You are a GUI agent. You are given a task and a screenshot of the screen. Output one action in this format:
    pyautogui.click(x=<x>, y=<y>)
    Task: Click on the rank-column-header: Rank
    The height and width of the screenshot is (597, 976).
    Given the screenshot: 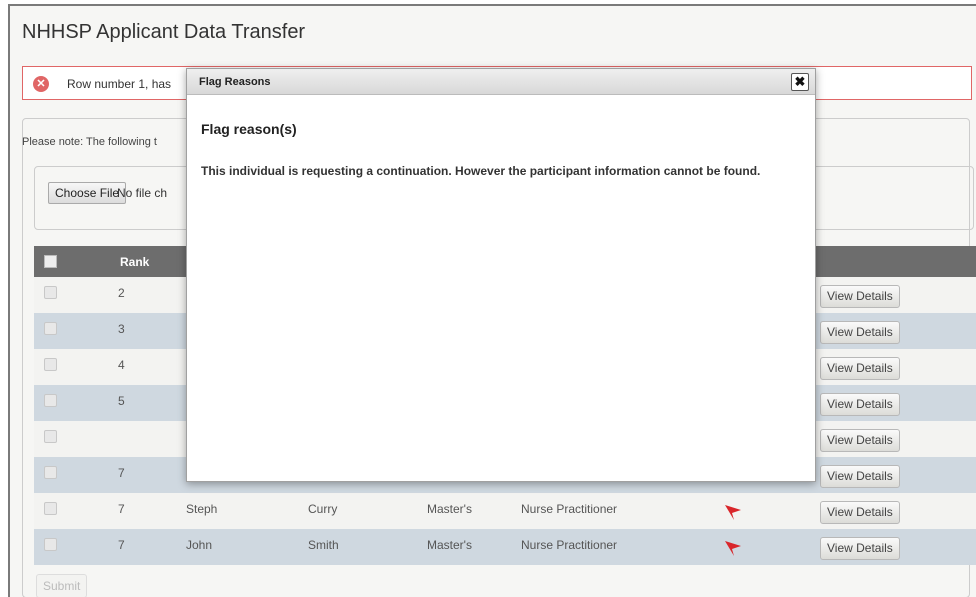 What is the action you would take?
    pyautogui.click(x=135, y=262)
    